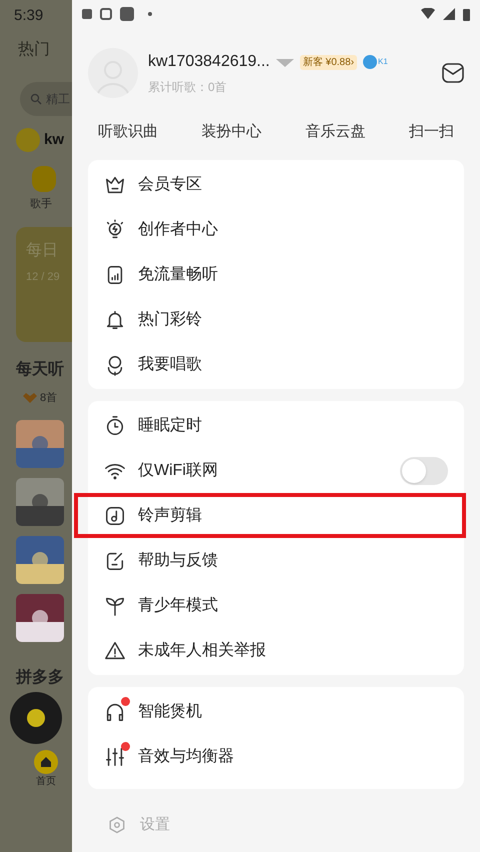 This screenshot has height=852, width=480. What do you see at coordinates (28, 16) in the screenshot?
I see `clock: 5:39` at bounding box center [28, 16].